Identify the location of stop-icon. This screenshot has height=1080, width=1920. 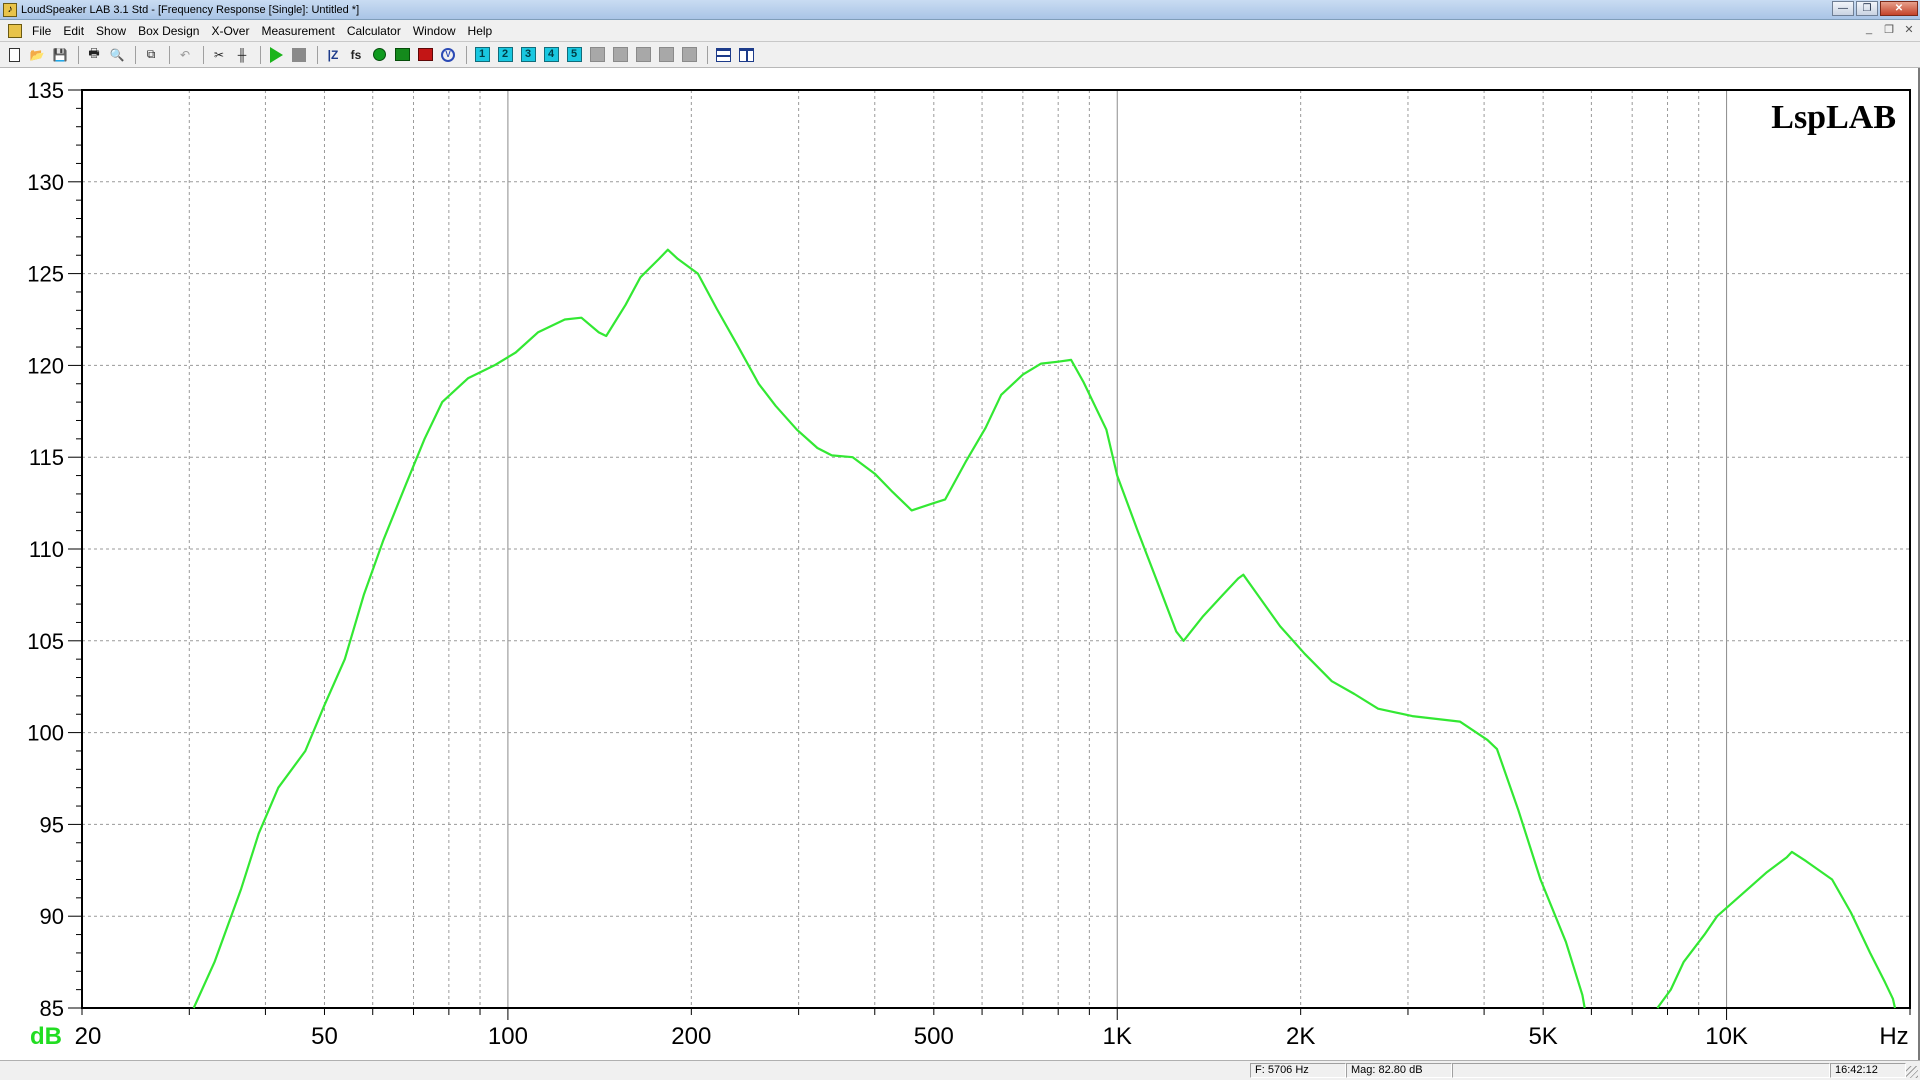
(299, 55).